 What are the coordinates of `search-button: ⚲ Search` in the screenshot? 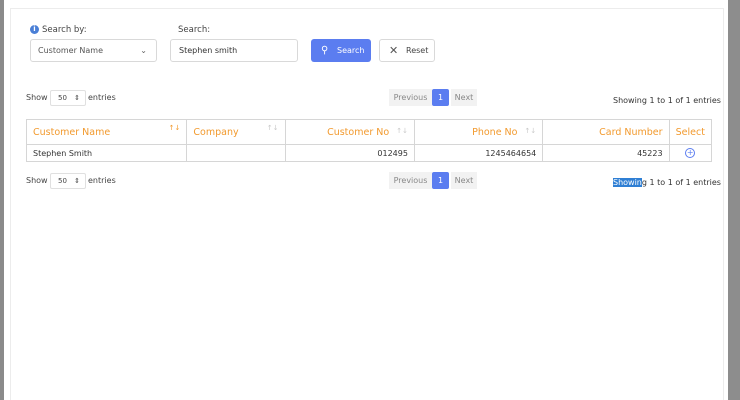 It's located at (341, 50).